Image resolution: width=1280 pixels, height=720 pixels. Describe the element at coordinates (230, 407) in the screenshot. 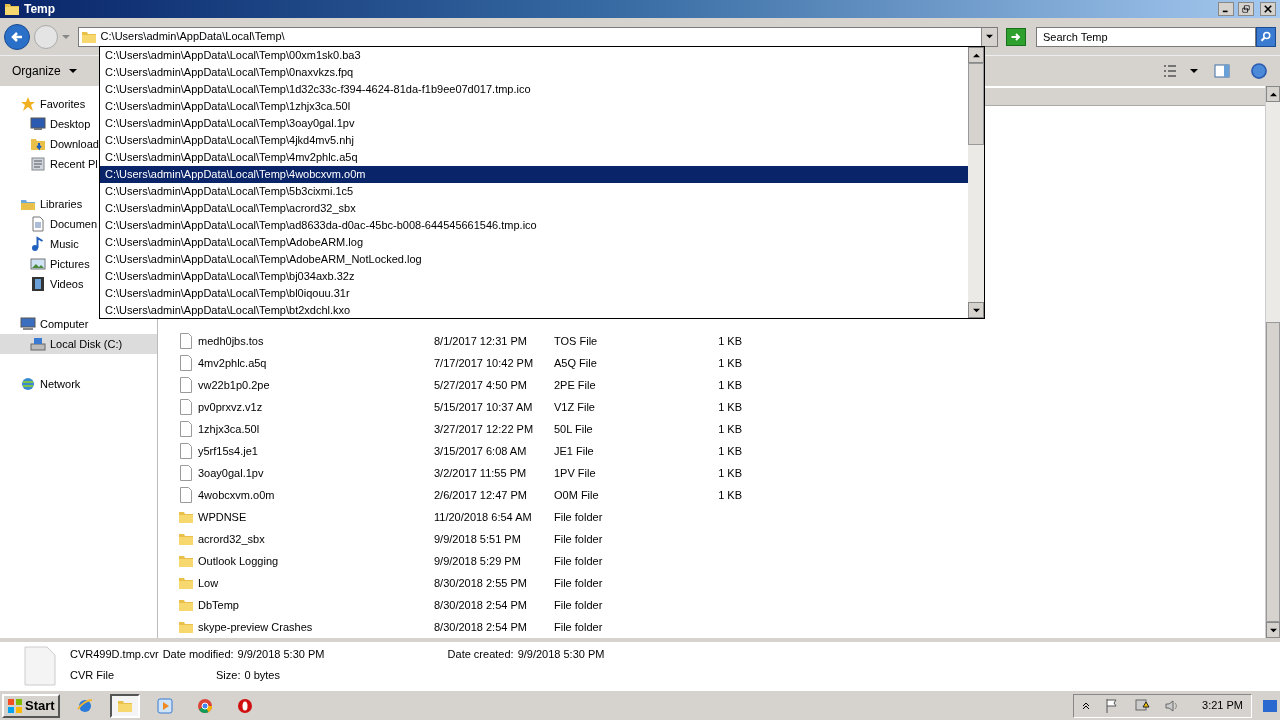

I see `file-name: pv0prxvz.v1z` at that location.